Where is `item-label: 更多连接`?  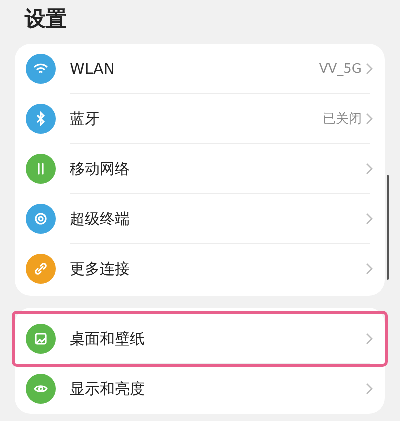
item-label: 更多连接 is located at coordinates (100, 269).